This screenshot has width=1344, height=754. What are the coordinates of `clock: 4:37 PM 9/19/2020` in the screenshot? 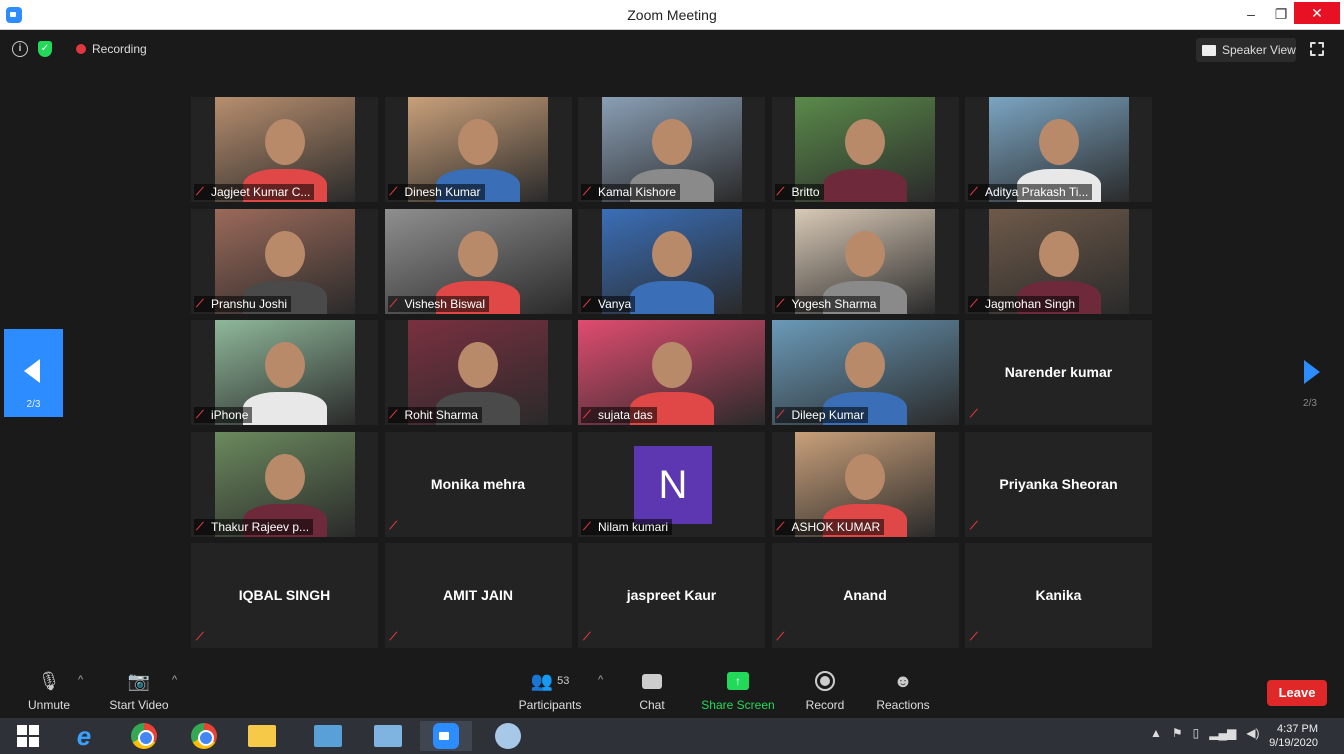 It's located at (1293, 736).